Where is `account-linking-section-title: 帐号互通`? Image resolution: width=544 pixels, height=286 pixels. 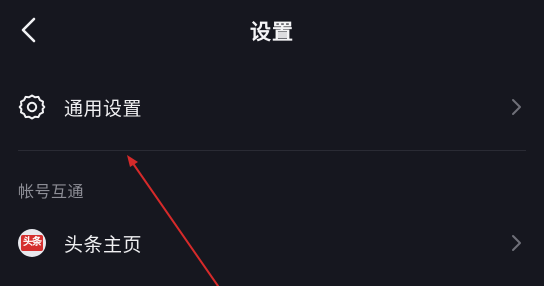
account-linking-section-title: 帐号互通 is located at coordinates (51, 191).